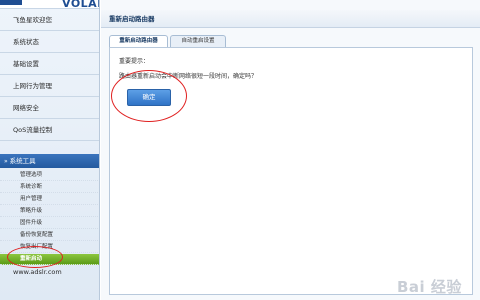 This screenshot has width=480, height=300. I want to click on sidebar-subitem-policy: 策略升级, so click(49, 211).